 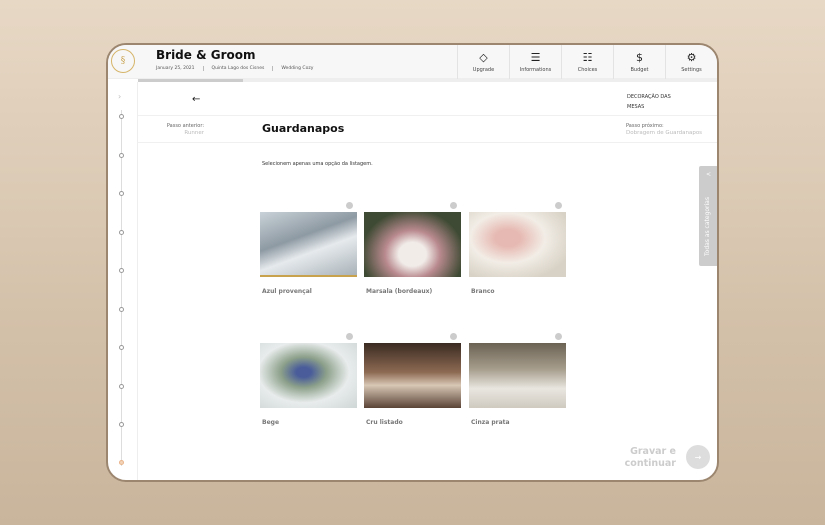 I want to click on couple-title: Bride & Groom, so click(x=206, y=55).